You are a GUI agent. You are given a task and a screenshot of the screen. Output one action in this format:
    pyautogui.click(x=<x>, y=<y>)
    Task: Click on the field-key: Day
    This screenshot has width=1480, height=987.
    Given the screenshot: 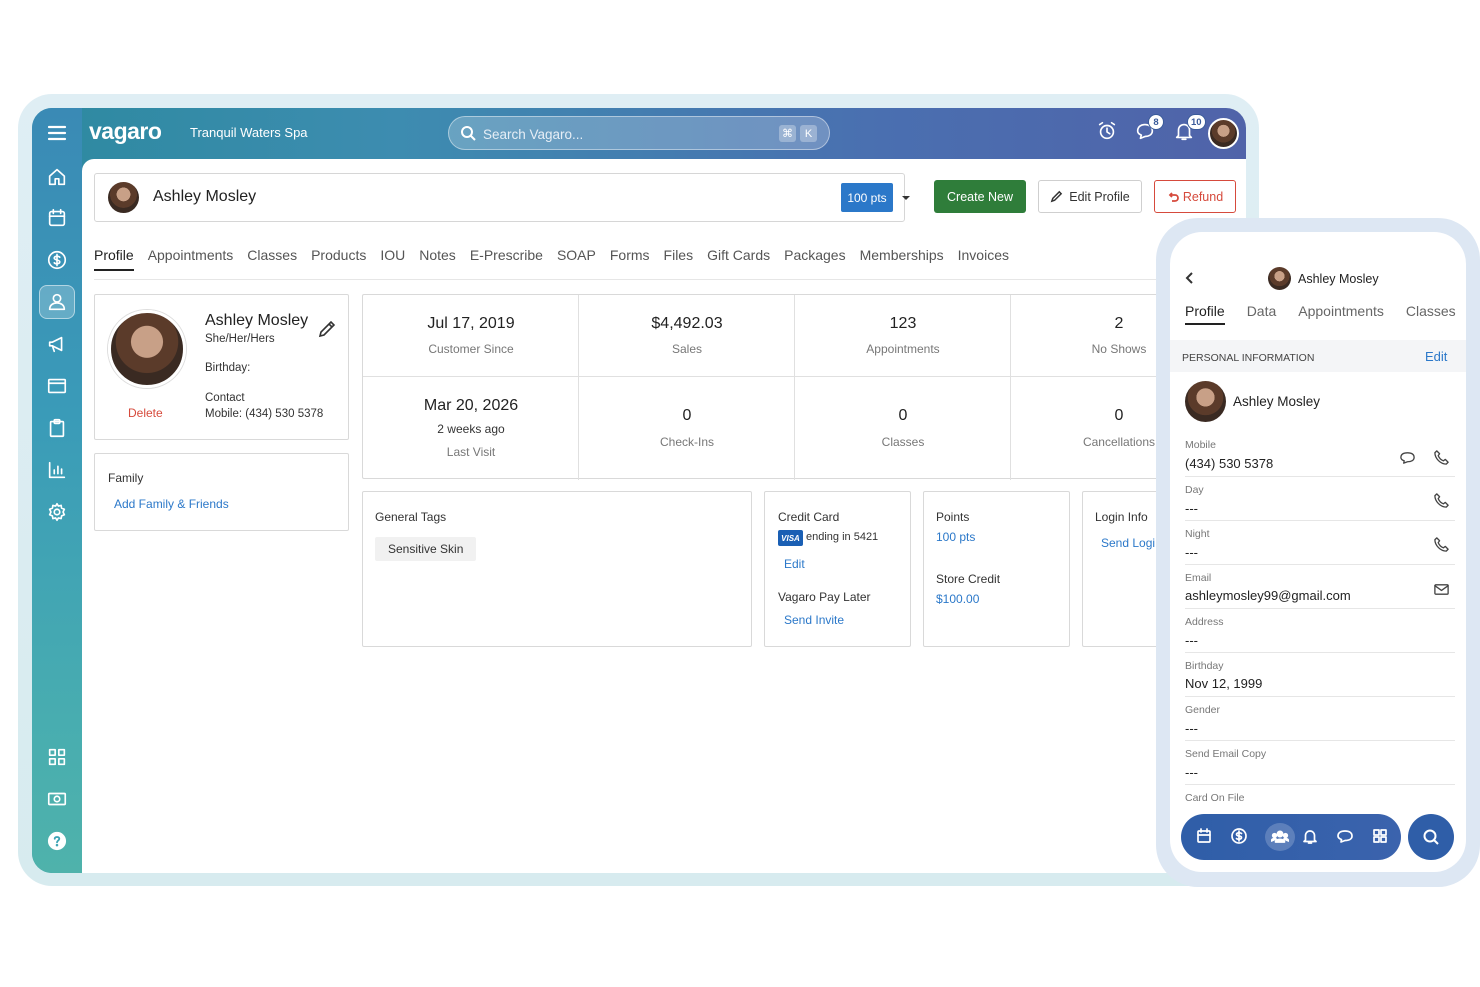 What is the action you would take?
    pyautogui.click(x=1194, y=490)
    